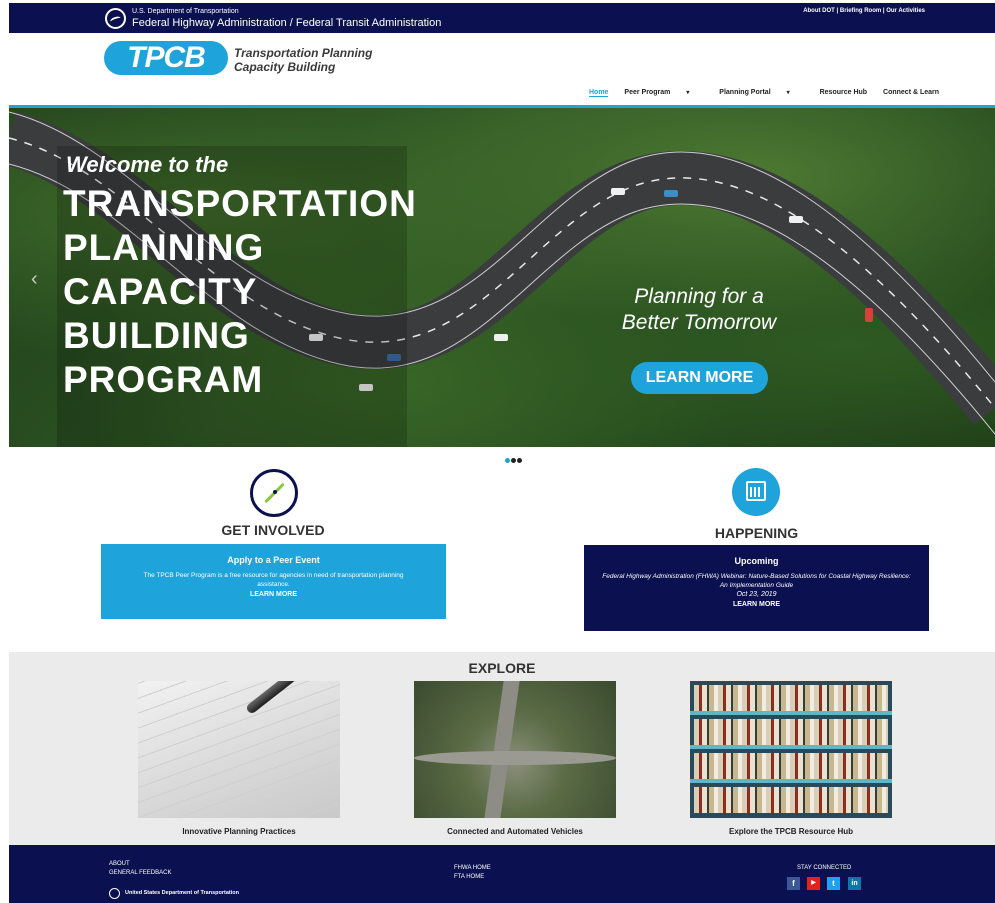 This screenshot has width=995, height=903. I want to click on explore-tile-resource-hub, so click(791, 749).